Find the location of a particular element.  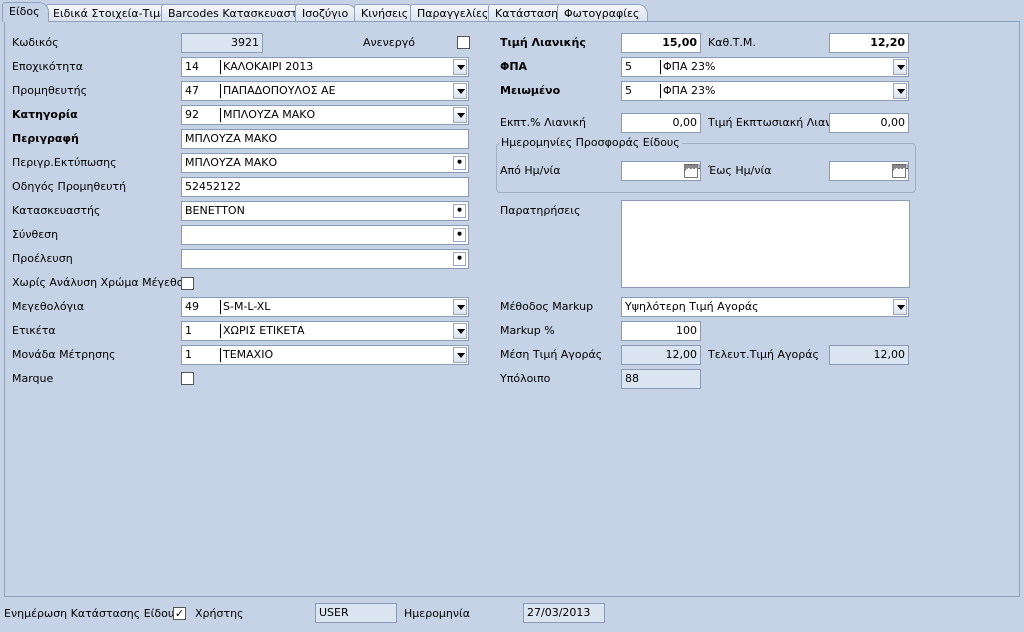

category-combo: 92 ΜΠΛΟΥΖΑ ΜΑΚΟ is located at coordinates (325, 115).